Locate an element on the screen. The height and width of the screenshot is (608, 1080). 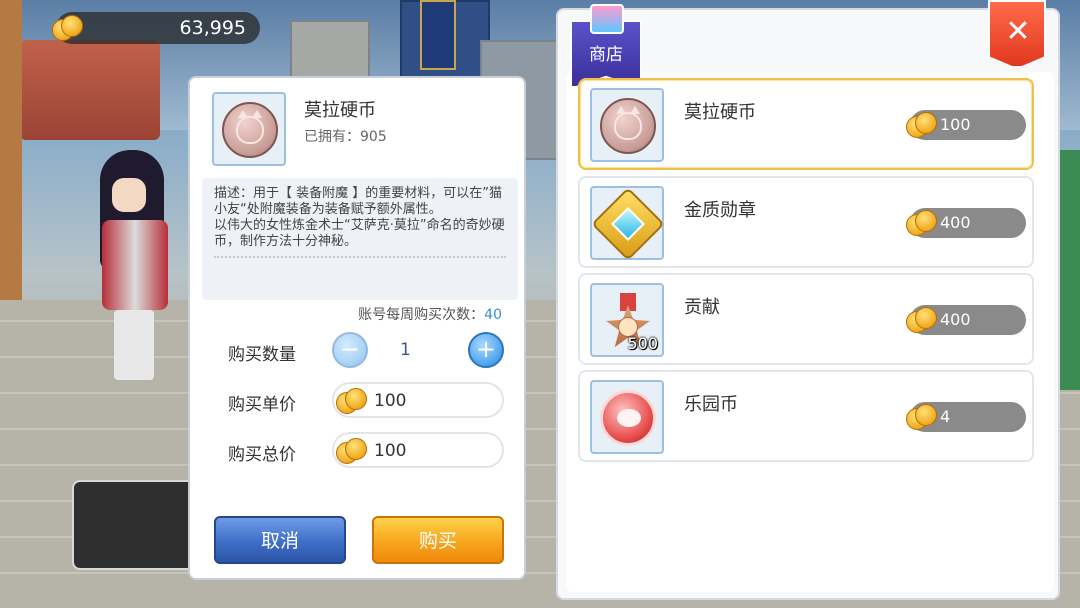
shop-title-tag: 商店 is located at coordinates (606, 45).